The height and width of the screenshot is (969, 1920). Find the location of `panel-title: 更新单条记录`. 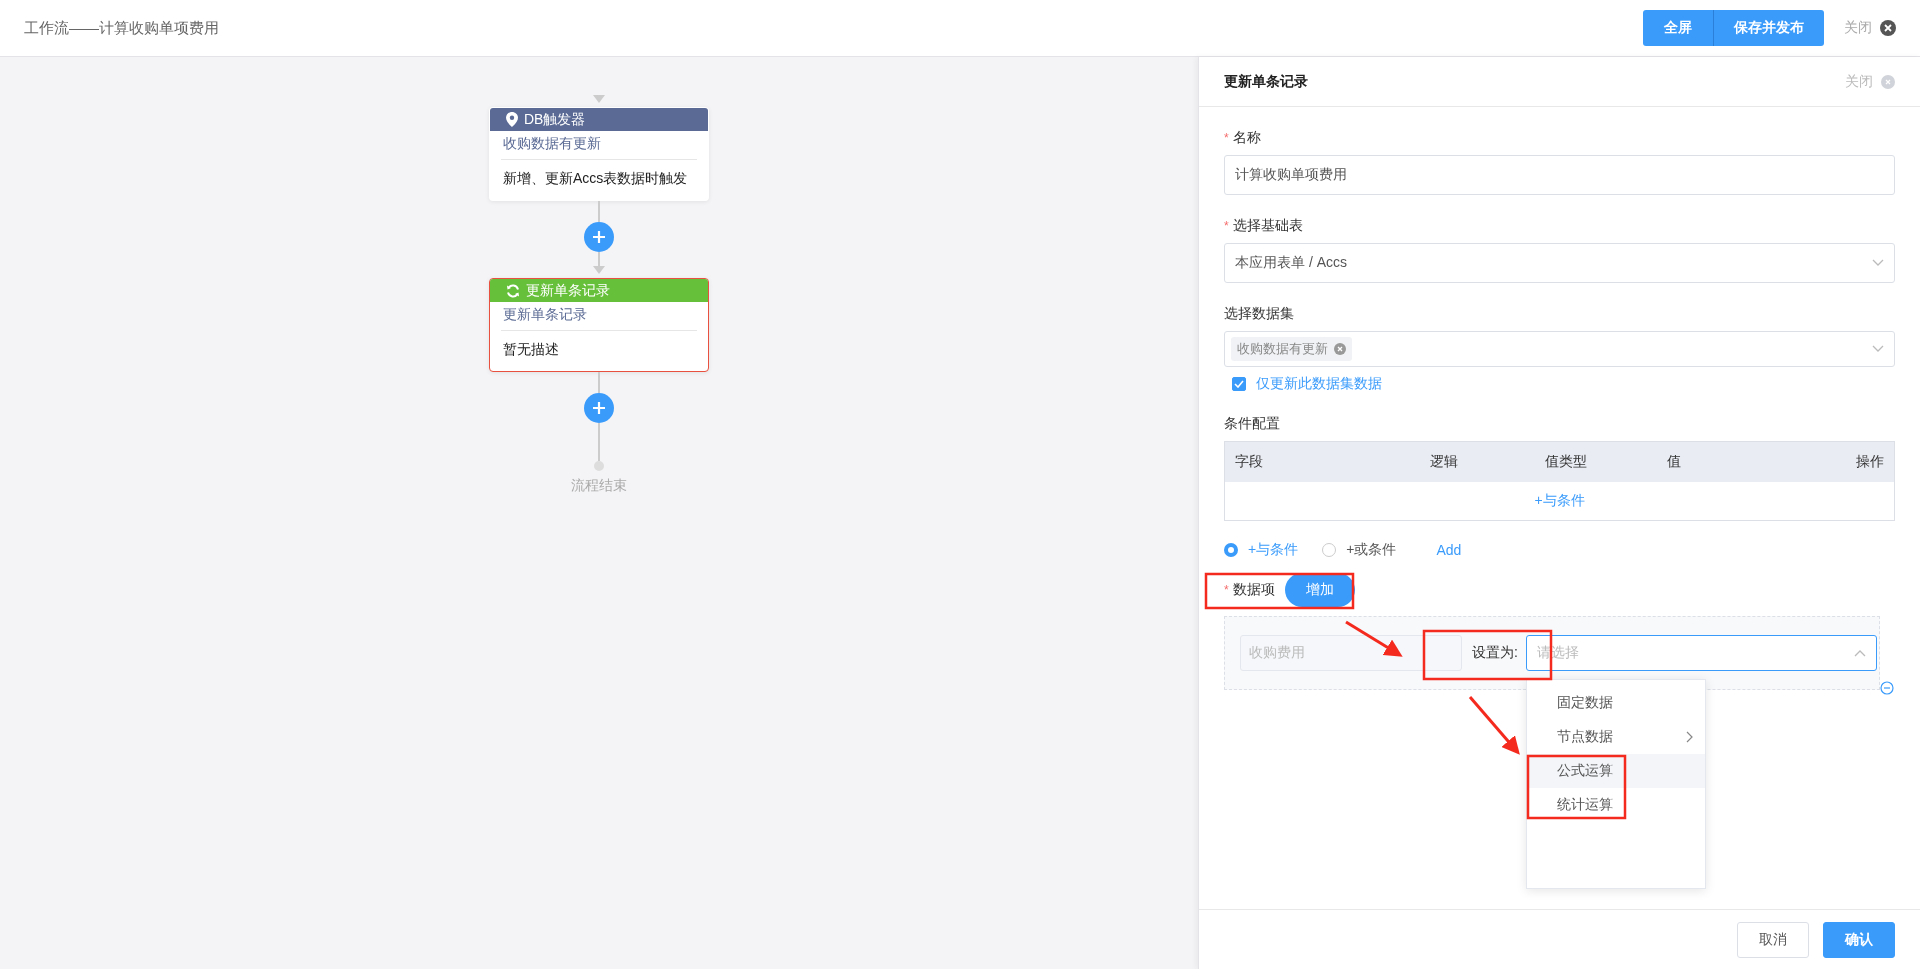

panel-title: 更新单条记录 is located at coordinates (1266, 81).